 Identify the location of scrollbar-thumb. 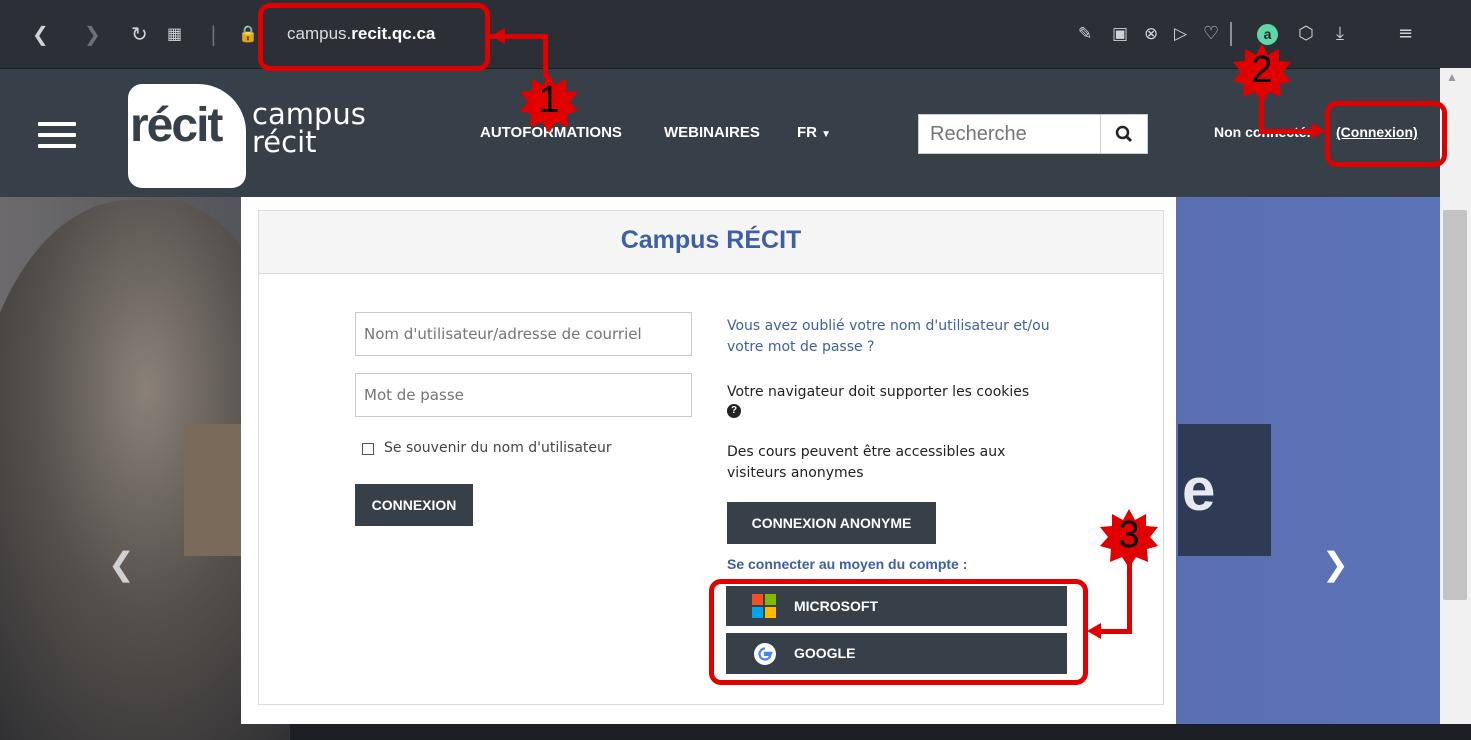
(1455, 405).